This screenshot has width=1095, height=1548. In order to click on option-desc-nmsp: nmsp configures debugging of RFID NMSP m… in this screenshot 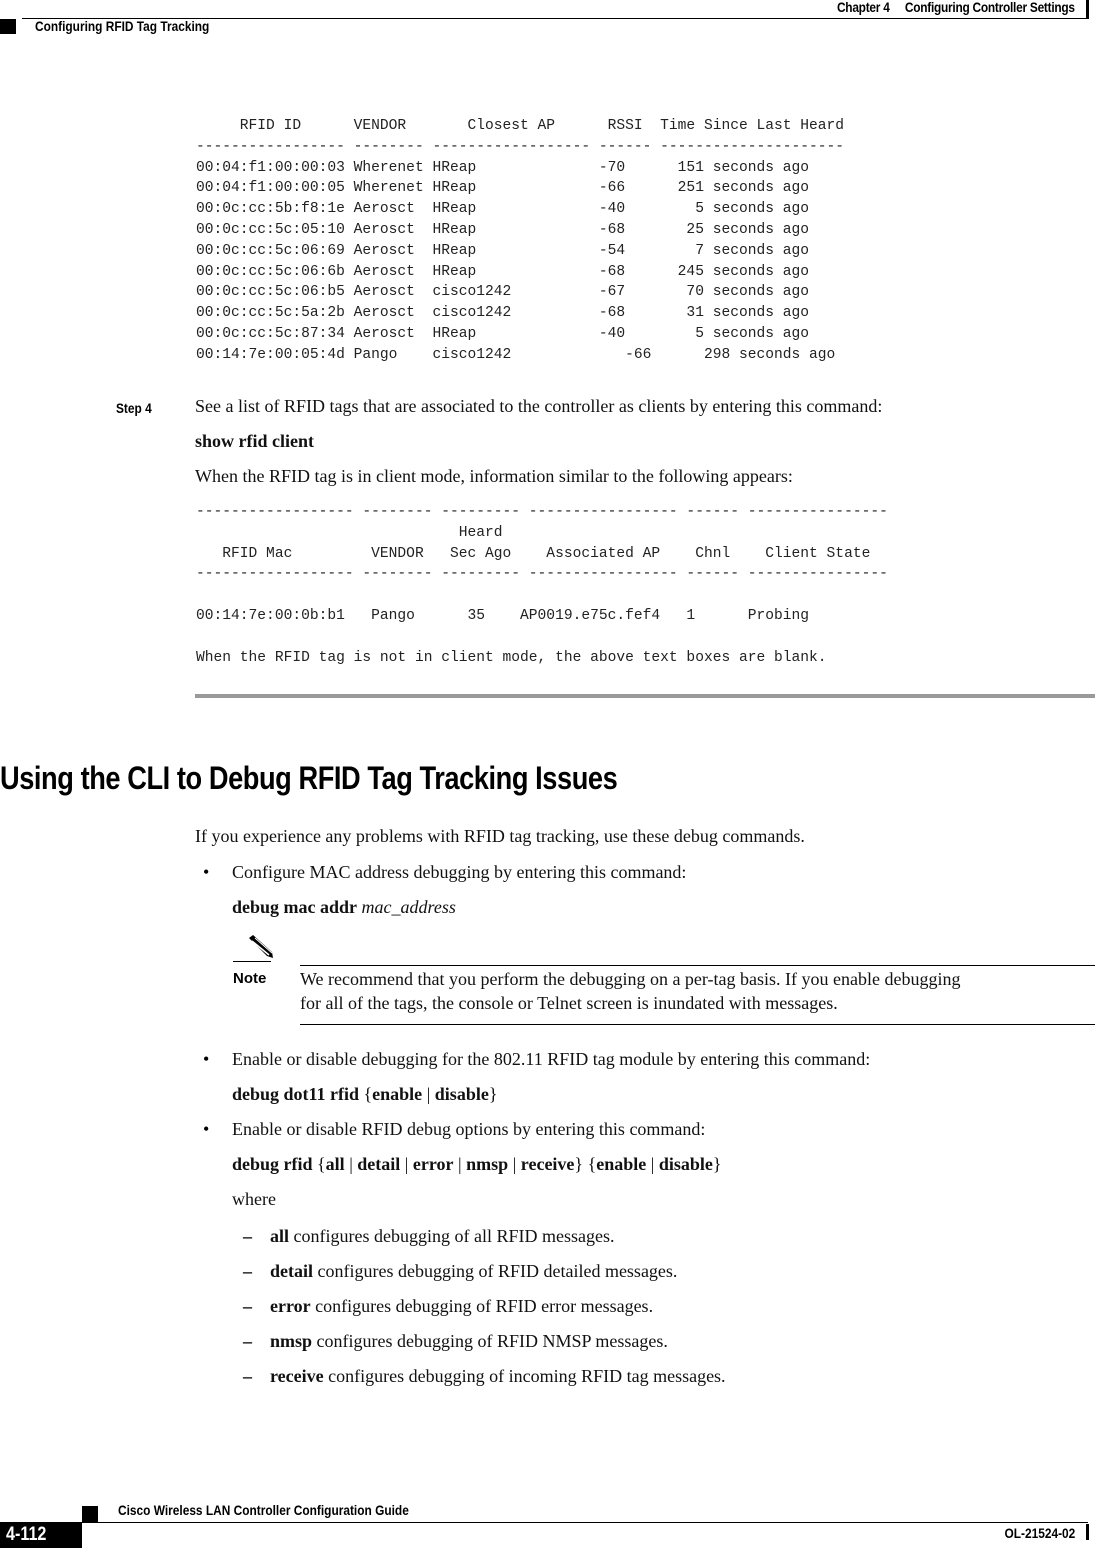, I will do `click(469, 1341)`.